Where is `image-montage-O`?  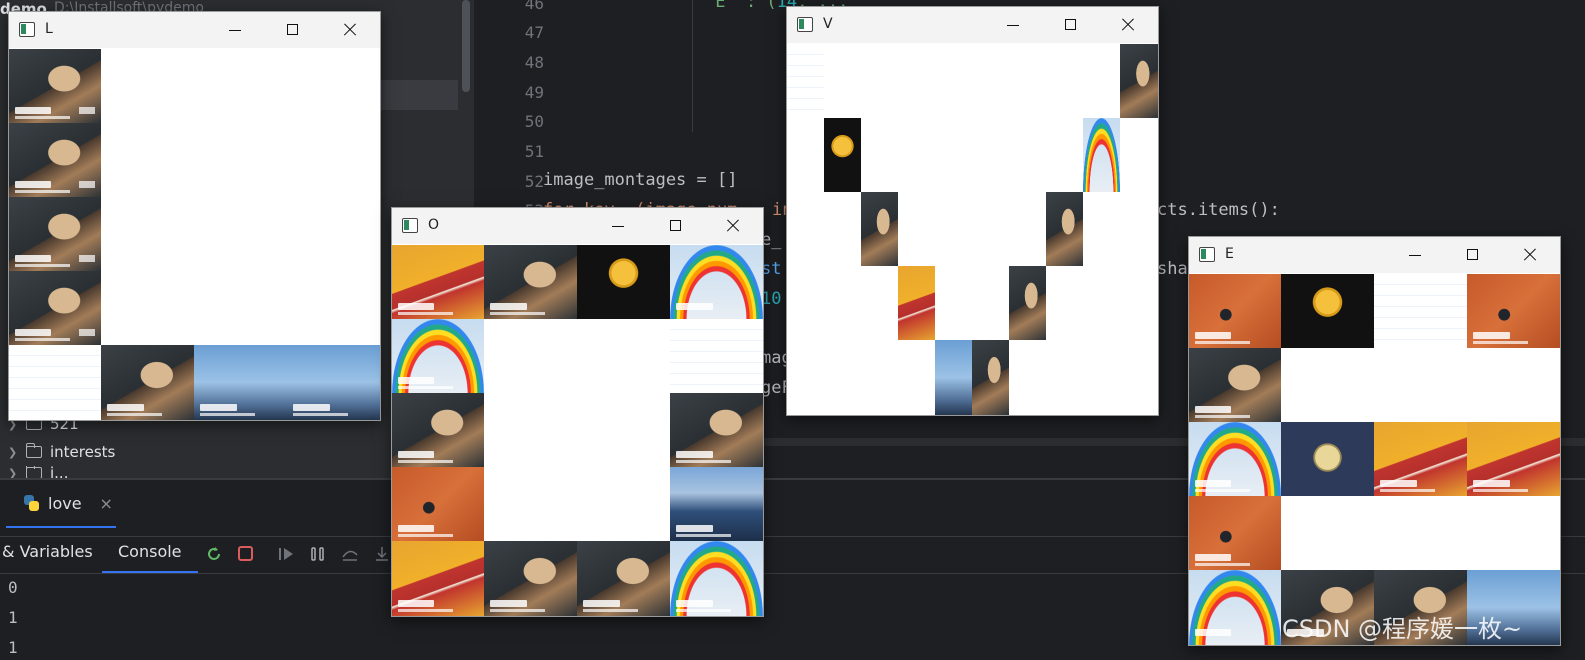
image-montage-O is located at coordinates (577, 430).